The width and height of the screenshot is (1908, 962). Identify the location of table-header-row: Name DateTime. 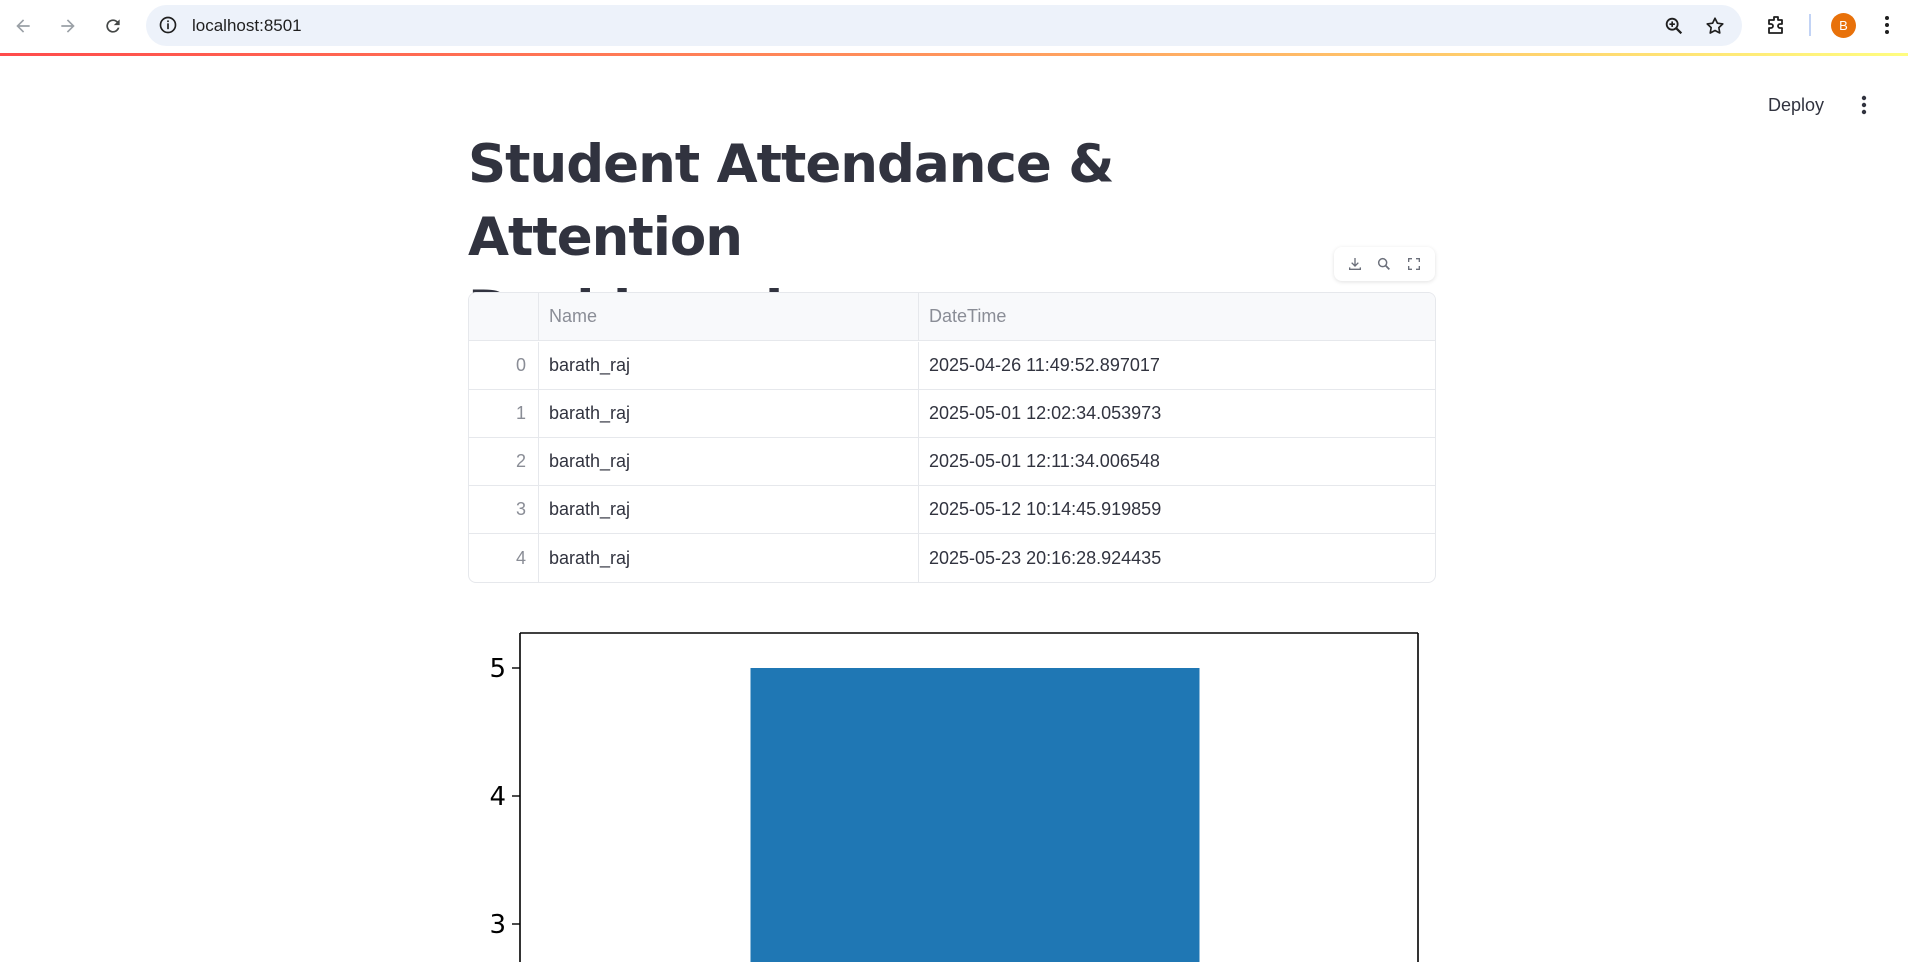
(952, 317).